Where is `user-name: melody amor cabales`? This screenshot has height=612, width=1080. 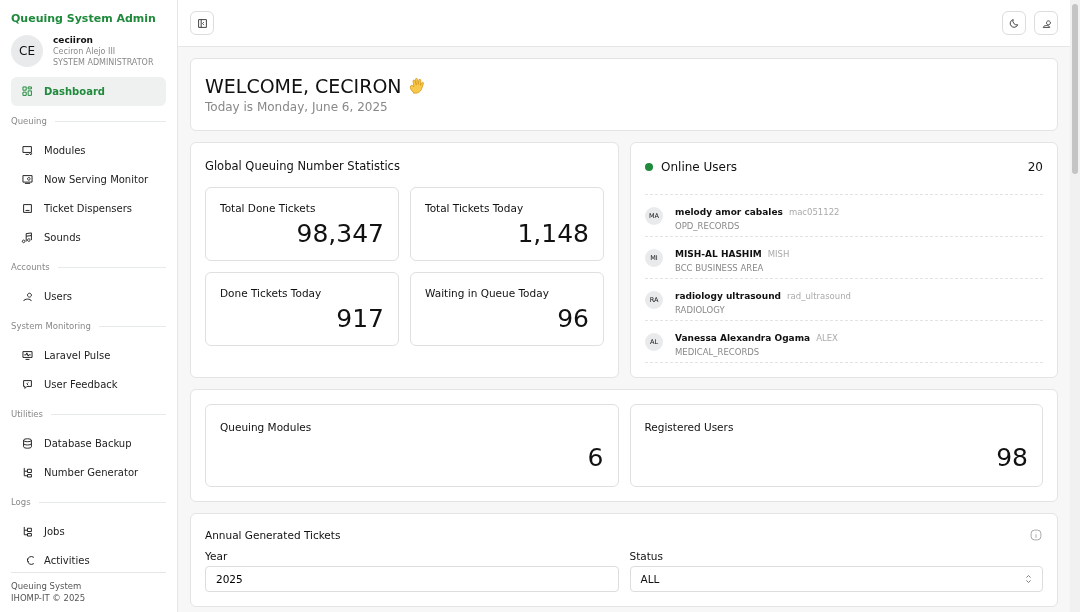
user-name: melody amor cabales is located at coordinates (729, 212).